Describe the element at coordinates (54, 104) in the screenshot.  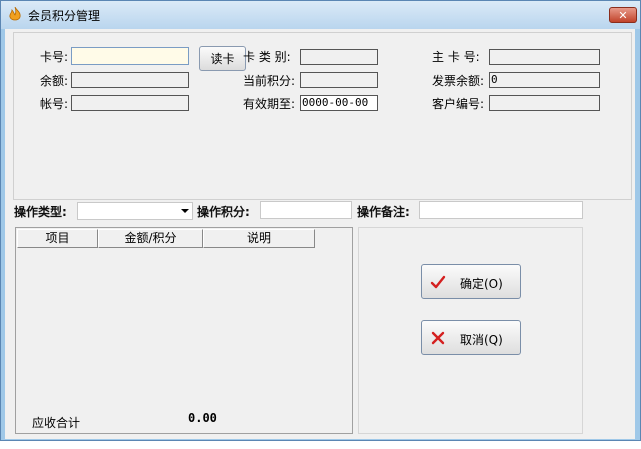
I see `account-label: 帐号:` at that location.